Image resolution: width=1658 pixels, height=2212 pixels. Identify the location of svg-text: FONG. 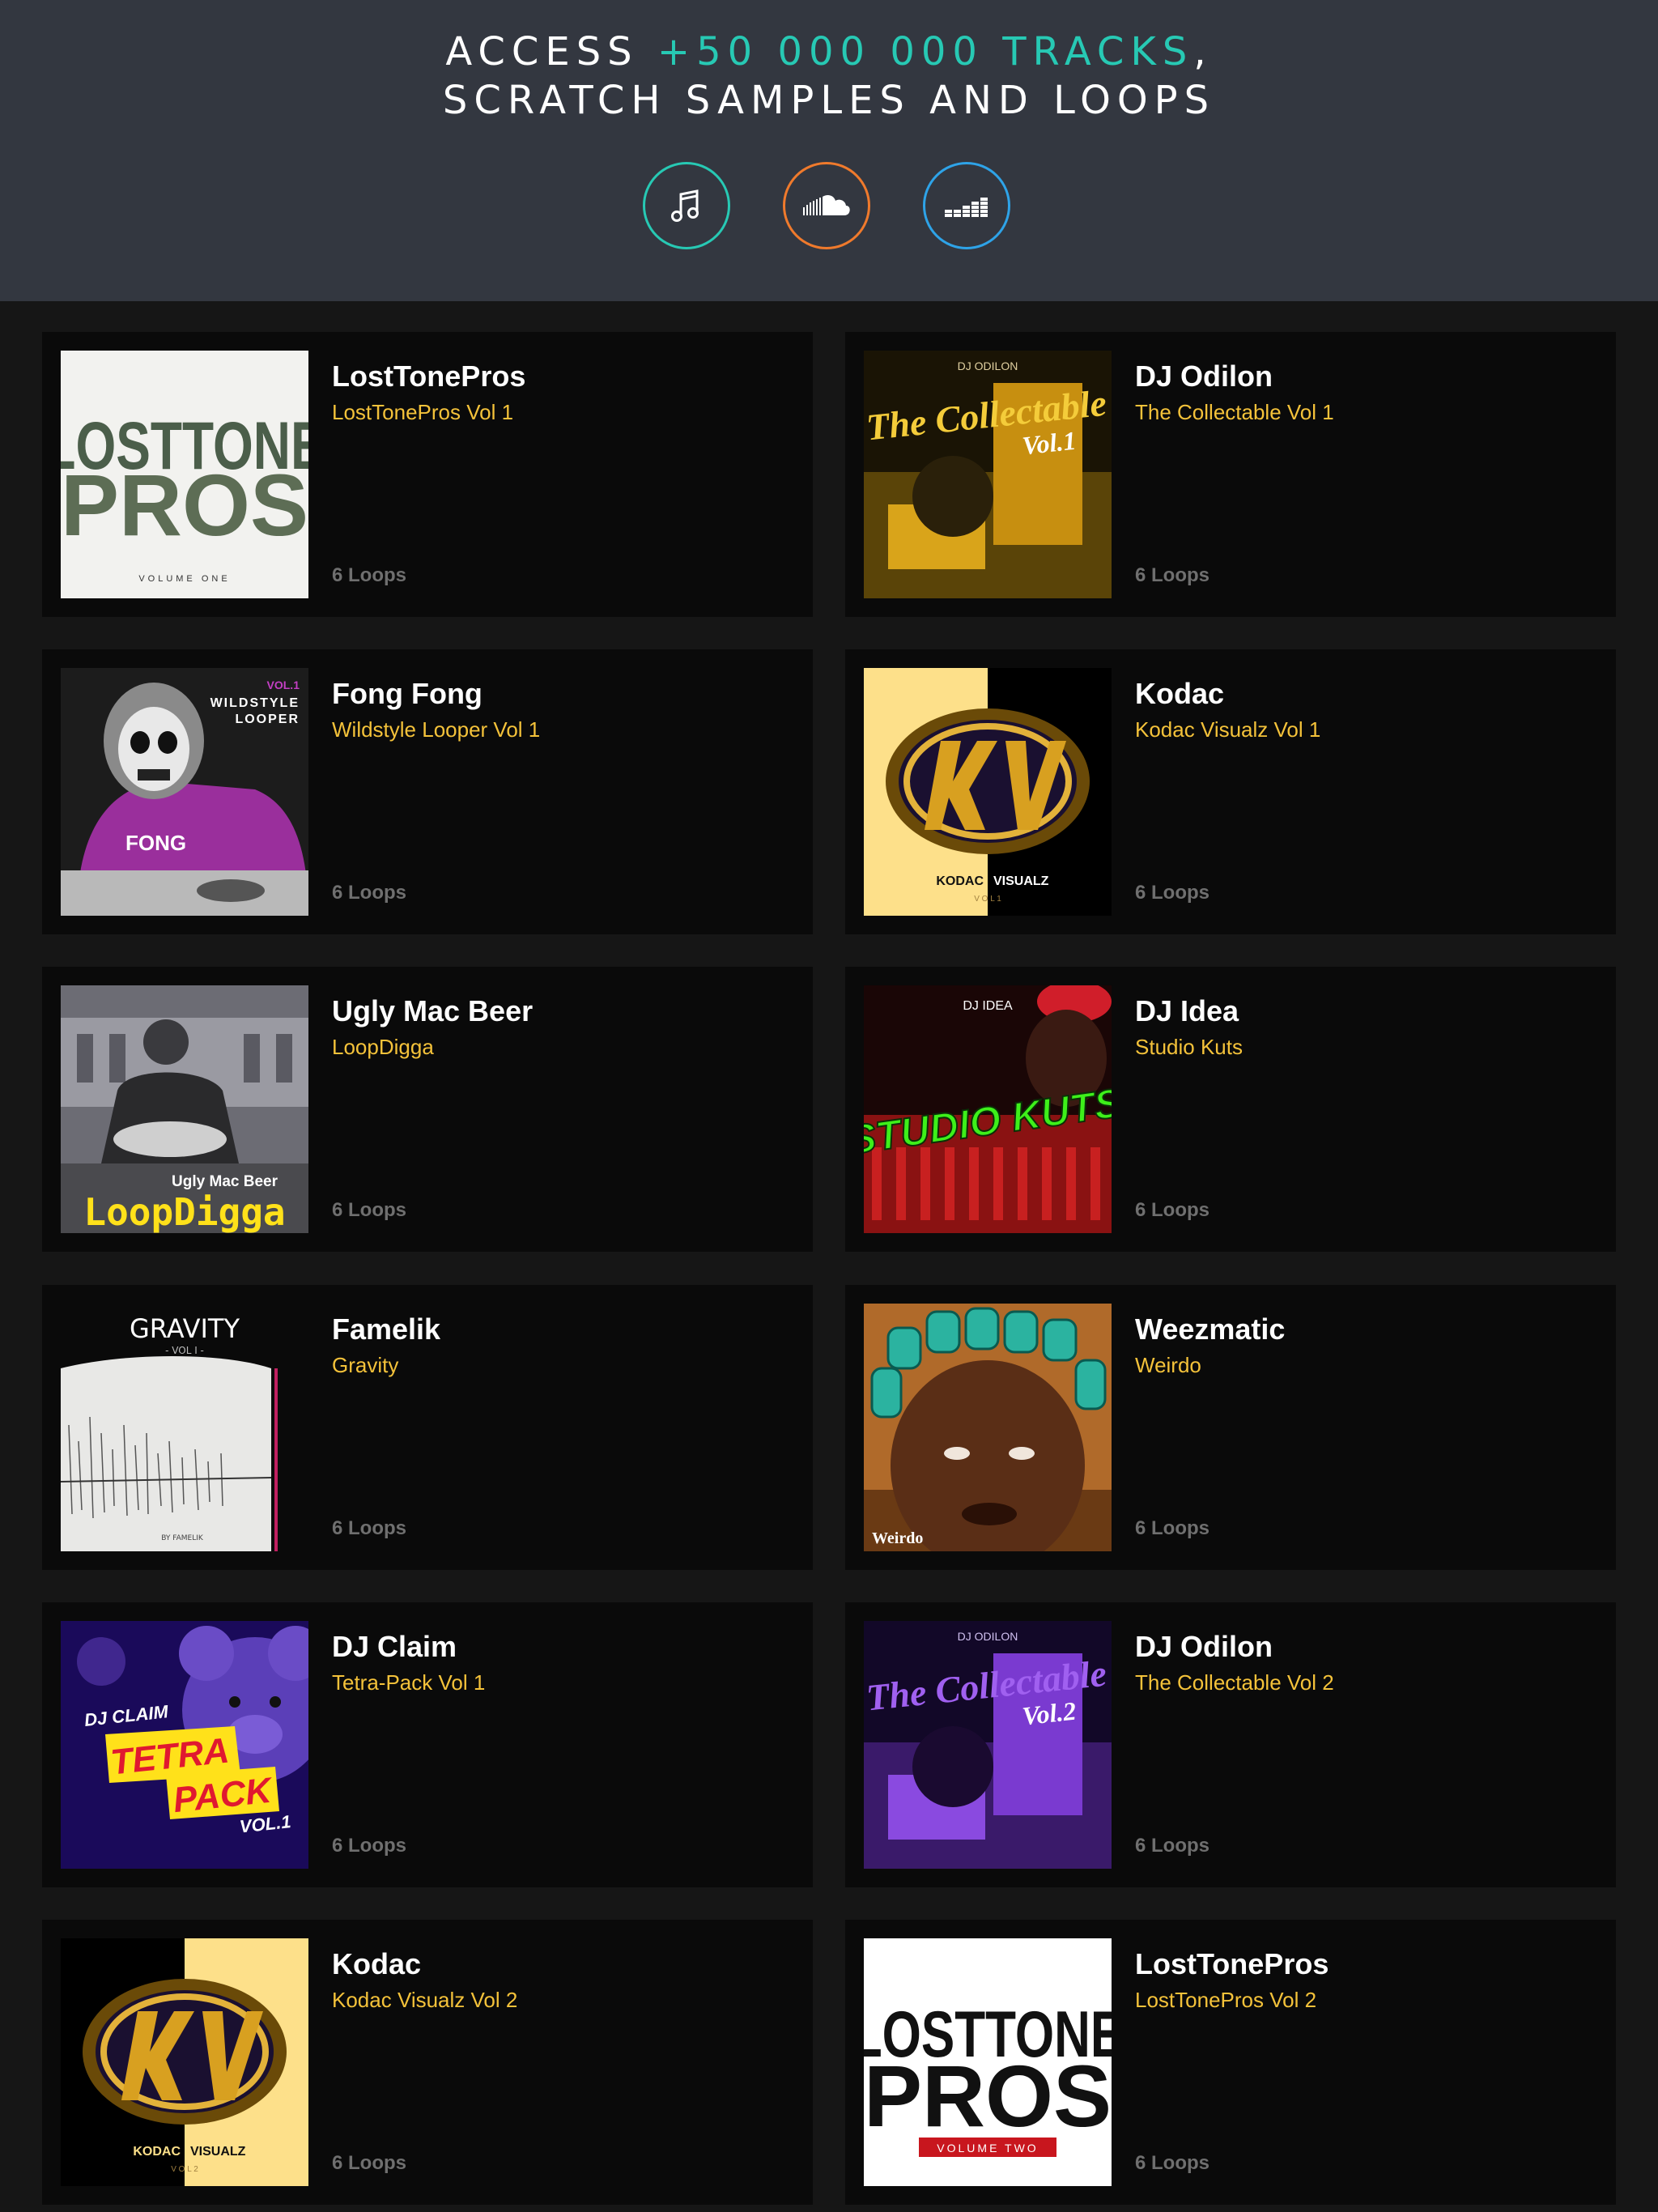
(155, 843).